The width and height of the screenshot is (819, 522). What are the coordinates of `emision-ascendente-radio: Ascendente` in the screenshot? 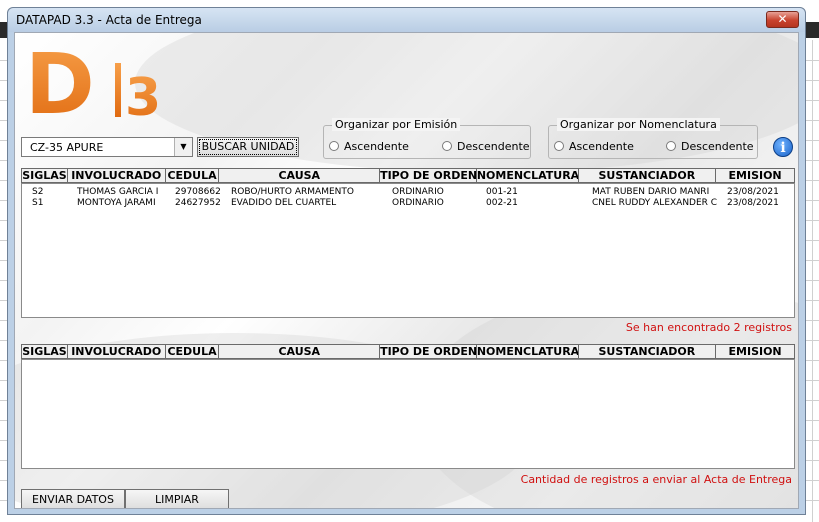 It's located at (369, 146).